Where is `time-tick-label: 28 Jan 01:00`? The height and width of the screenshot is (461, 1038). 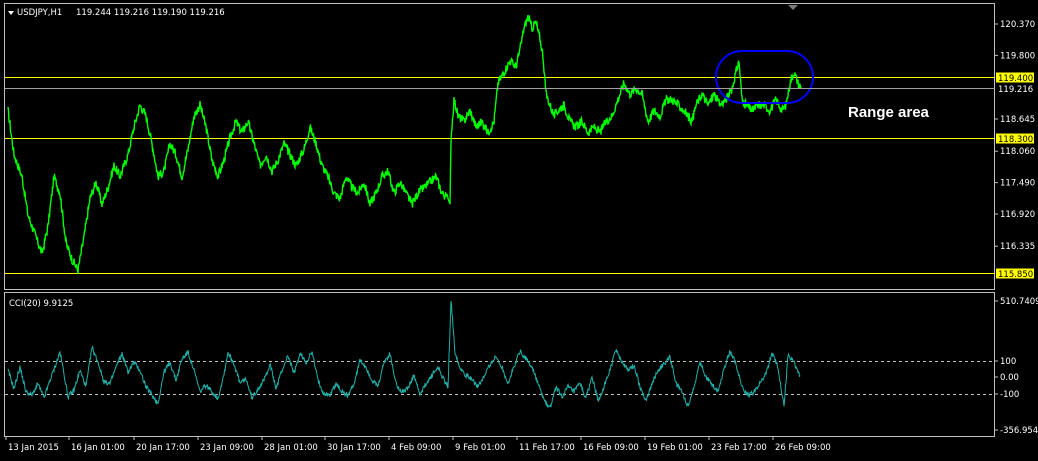 time-tick-label: 28 Jan 01:00 is located at coordinates (291, 448).